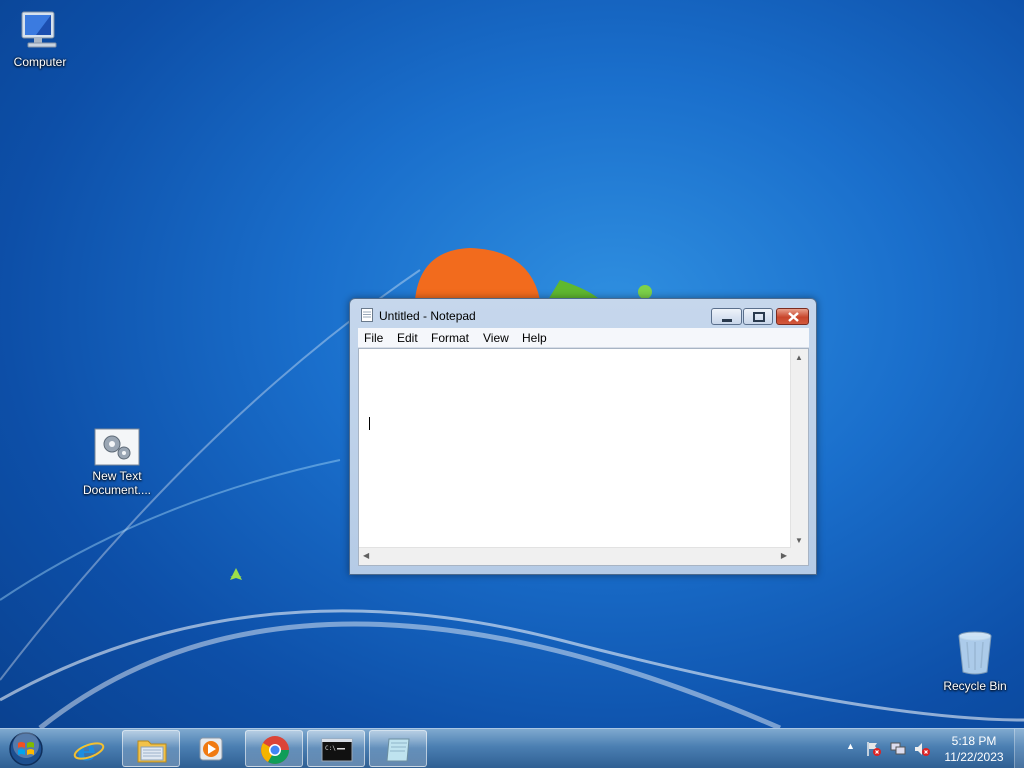 The height and width of the screenshot is (768, 1024). What do you see at coordinates (726, 316) in the screenshot?
I see `minimize-button` at bounding box center [726, 316].